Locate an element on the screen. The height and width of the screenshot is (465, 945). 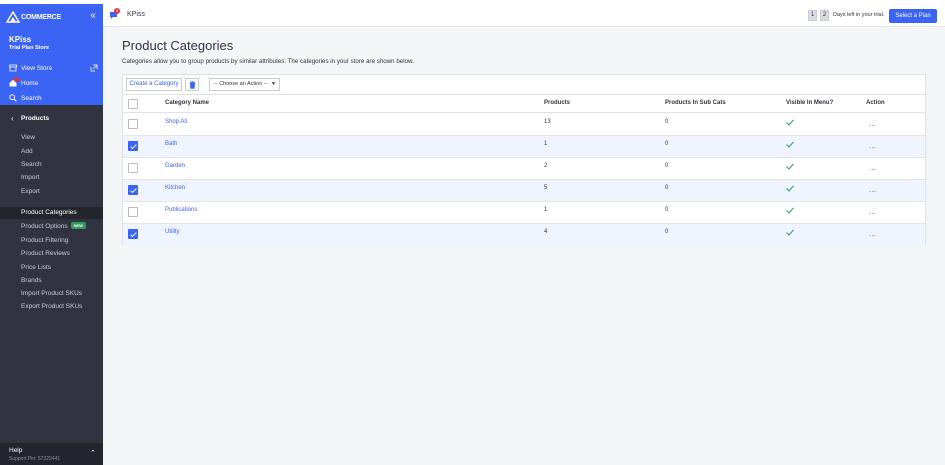
column-header: Action is located at coordinates (875, 103).